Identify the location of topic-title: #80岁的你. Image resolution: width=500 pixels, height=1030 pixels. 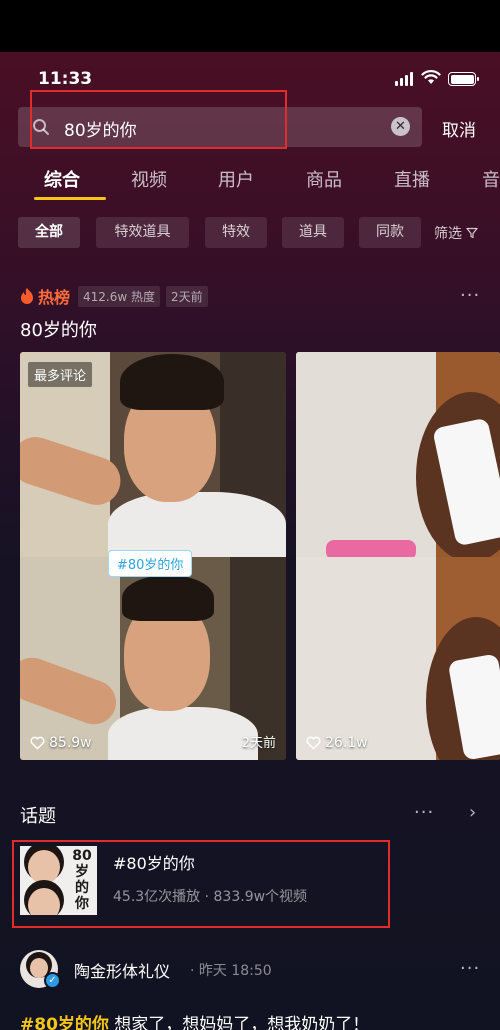
(154, 862).